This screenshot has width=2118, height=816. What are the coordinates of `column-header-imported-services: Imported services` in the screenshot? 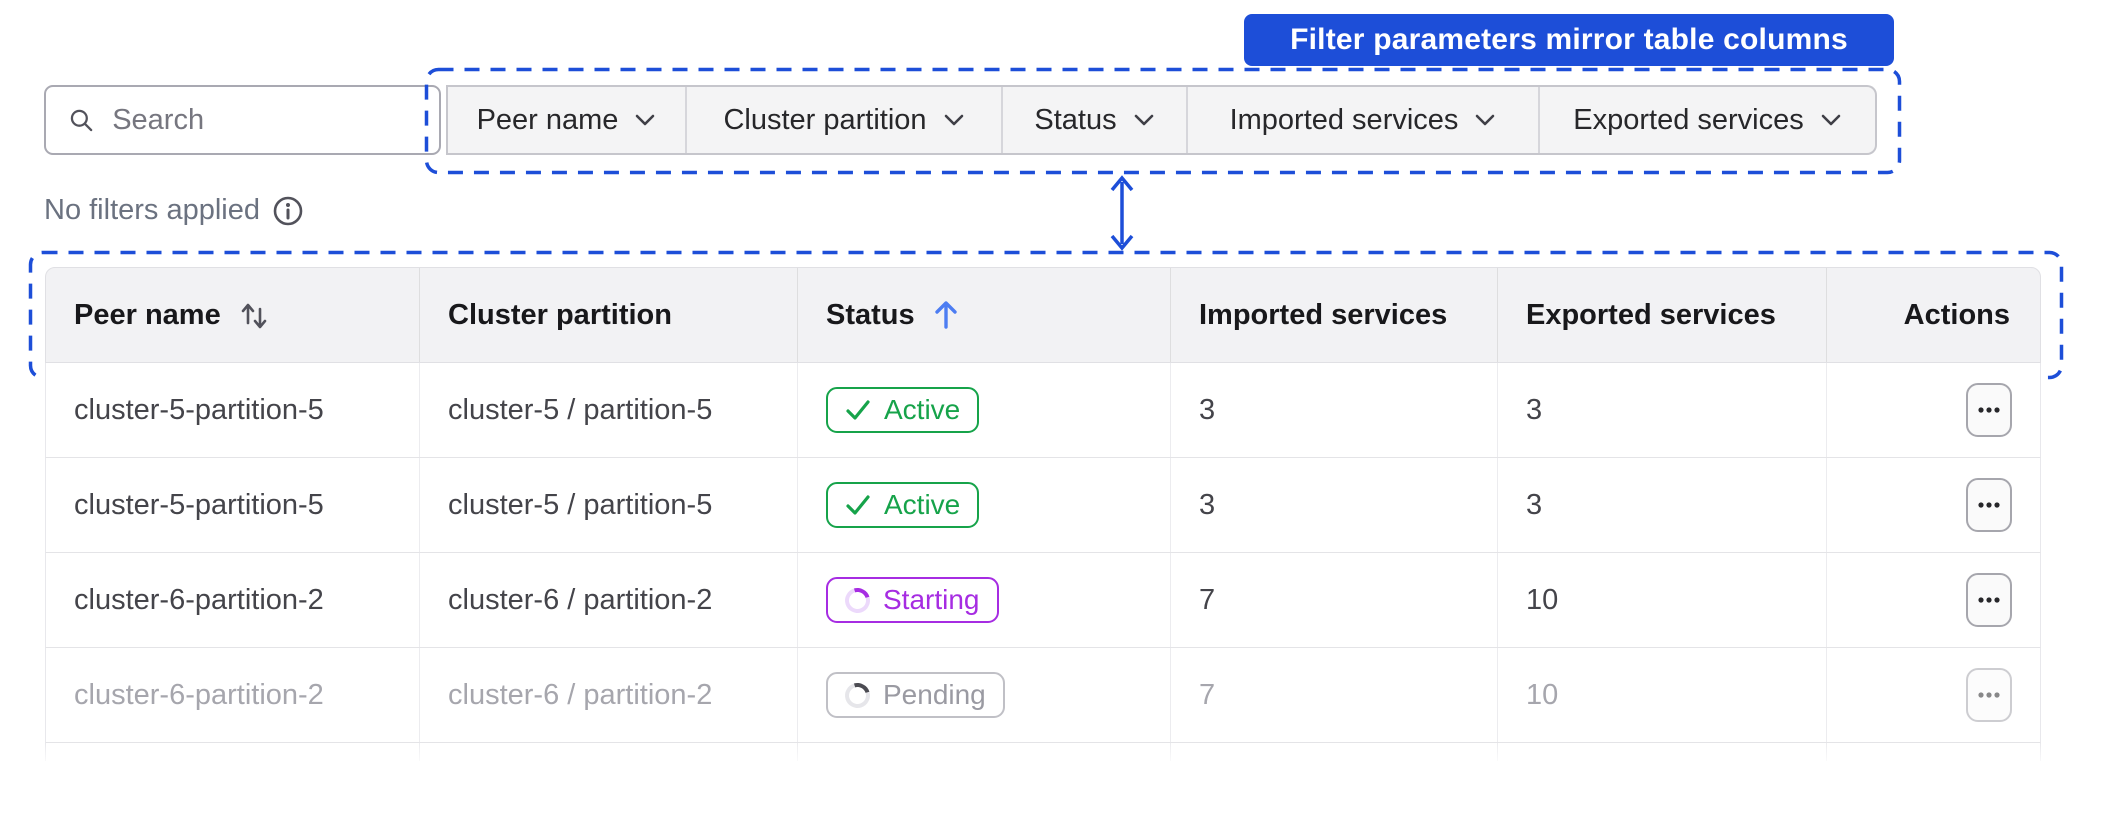 It's located at (1333, 315).